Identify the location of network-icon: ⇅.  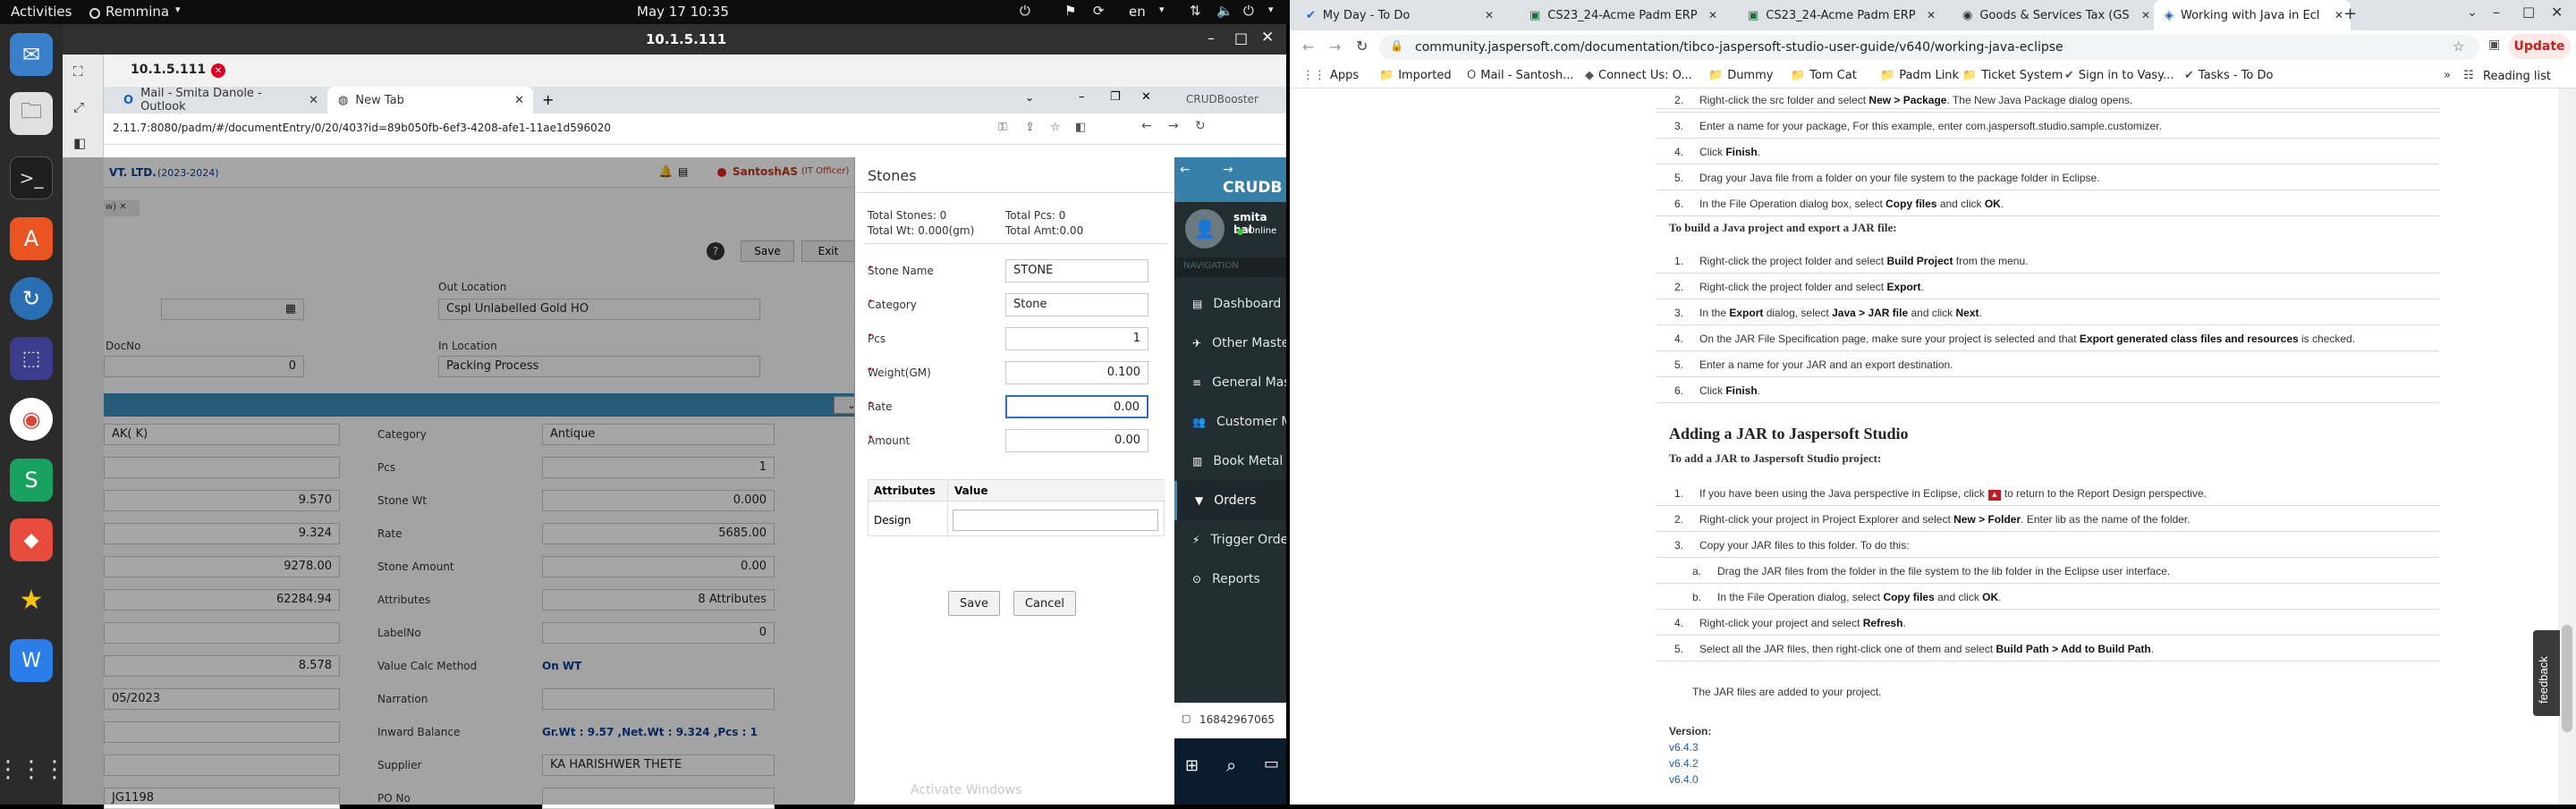
(1195, 11).